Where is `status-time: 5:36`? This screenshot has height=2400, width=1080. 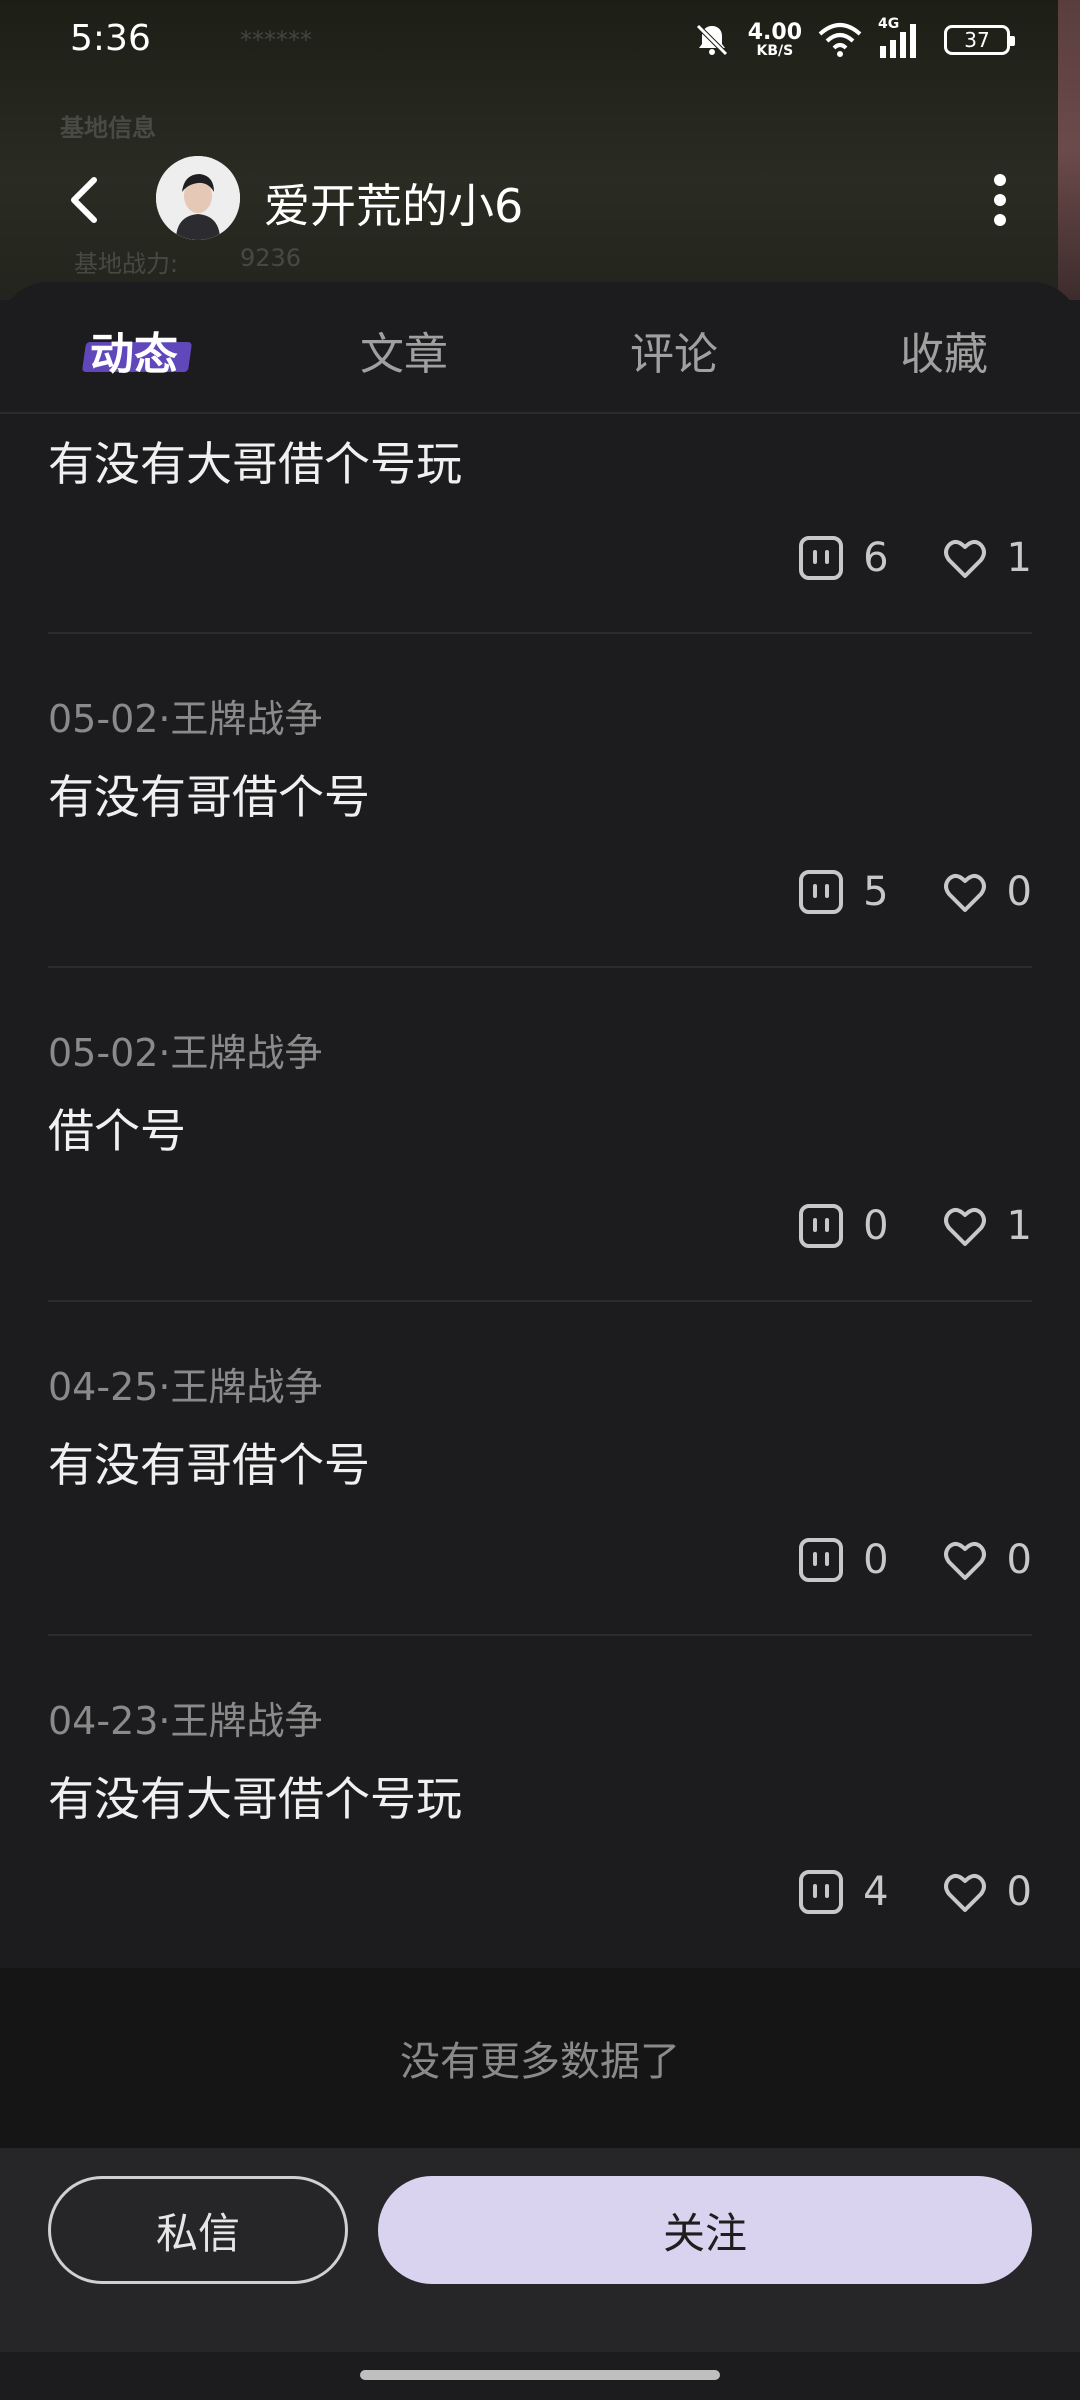 status-time: 5:36 is located at coordinates (110, 38).